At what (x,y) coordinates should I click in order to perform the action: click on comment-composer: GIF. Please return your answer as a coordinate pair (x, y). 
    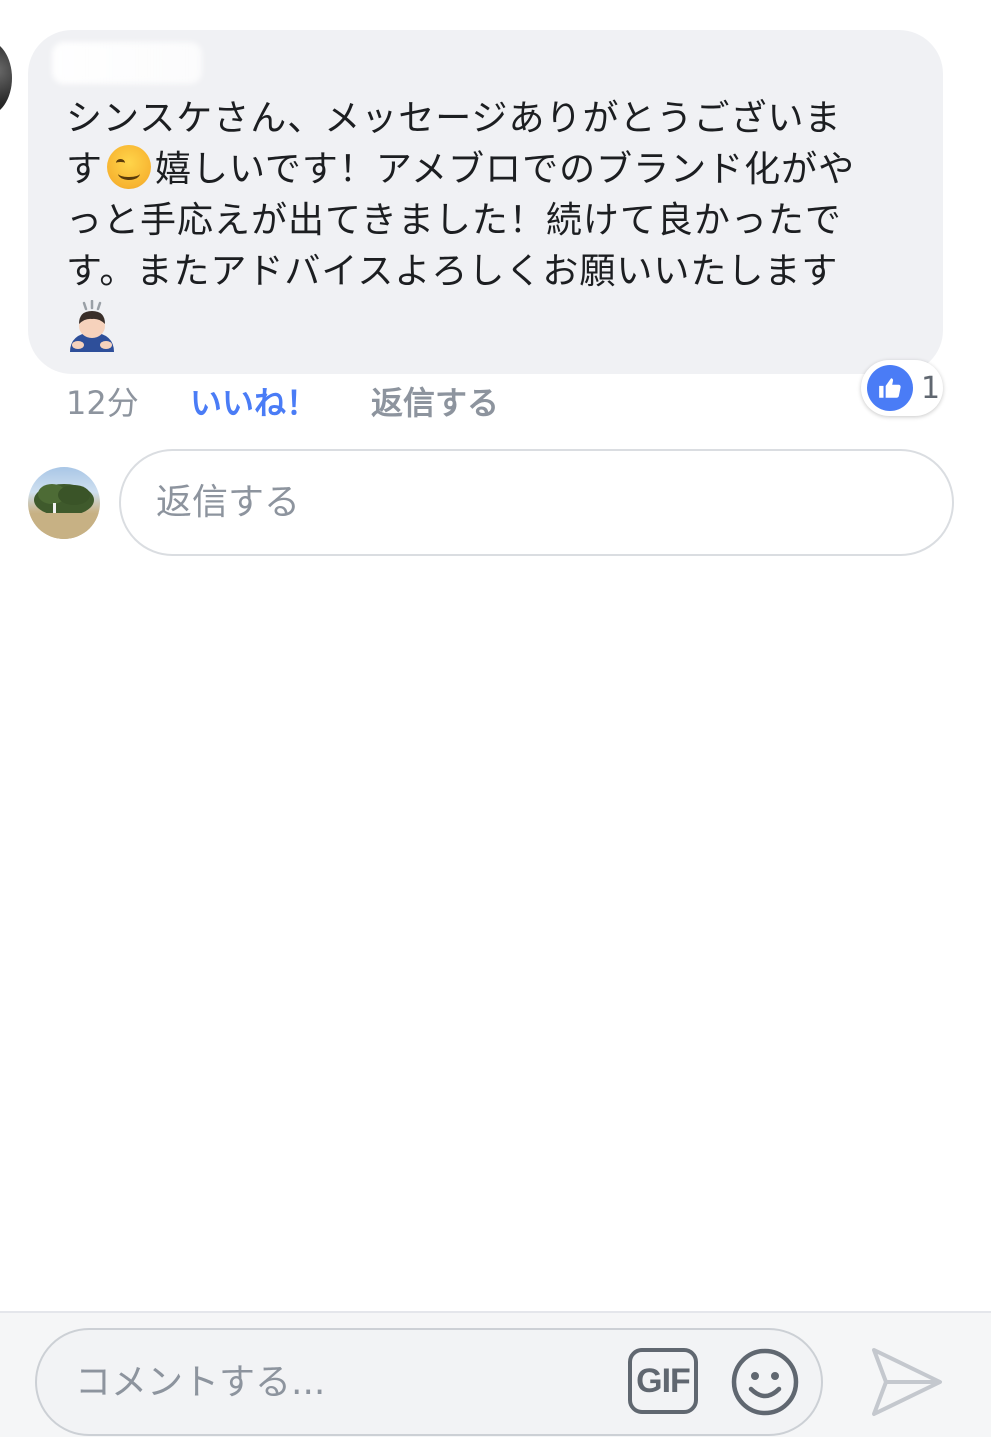
    Looking at the image, I should click on (429, 1382).